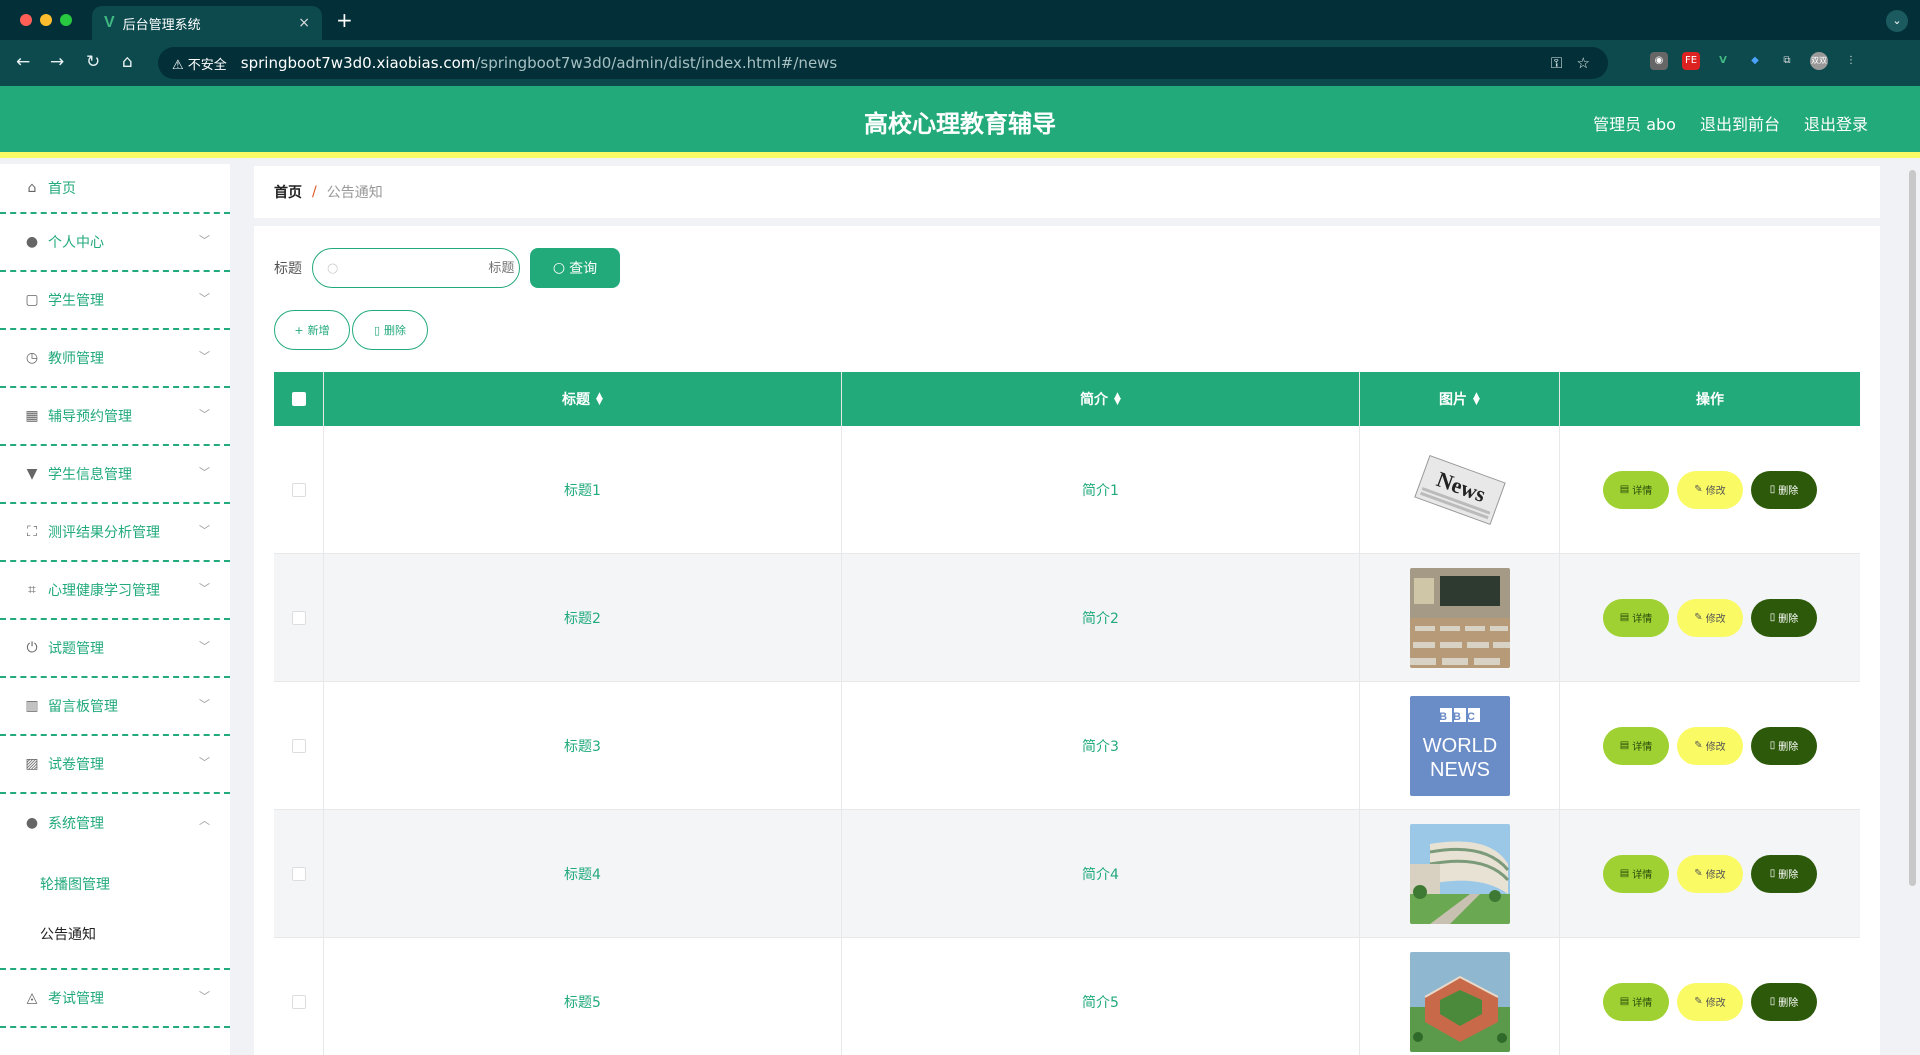 The height and width of the screenshot is (1055, 1920). What do you see at coordinates (23, 62) in the screenshot?
I see `back-icon: ←` at bounding box center [23, 62].